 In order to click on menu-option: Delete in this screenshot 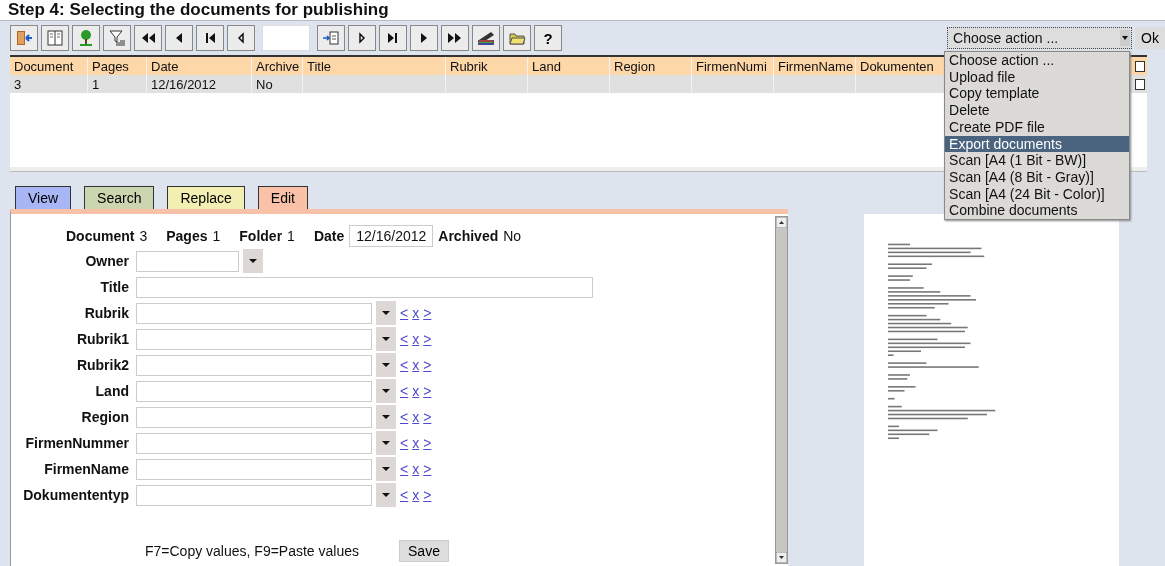, I will do `click(1037, 110)`.